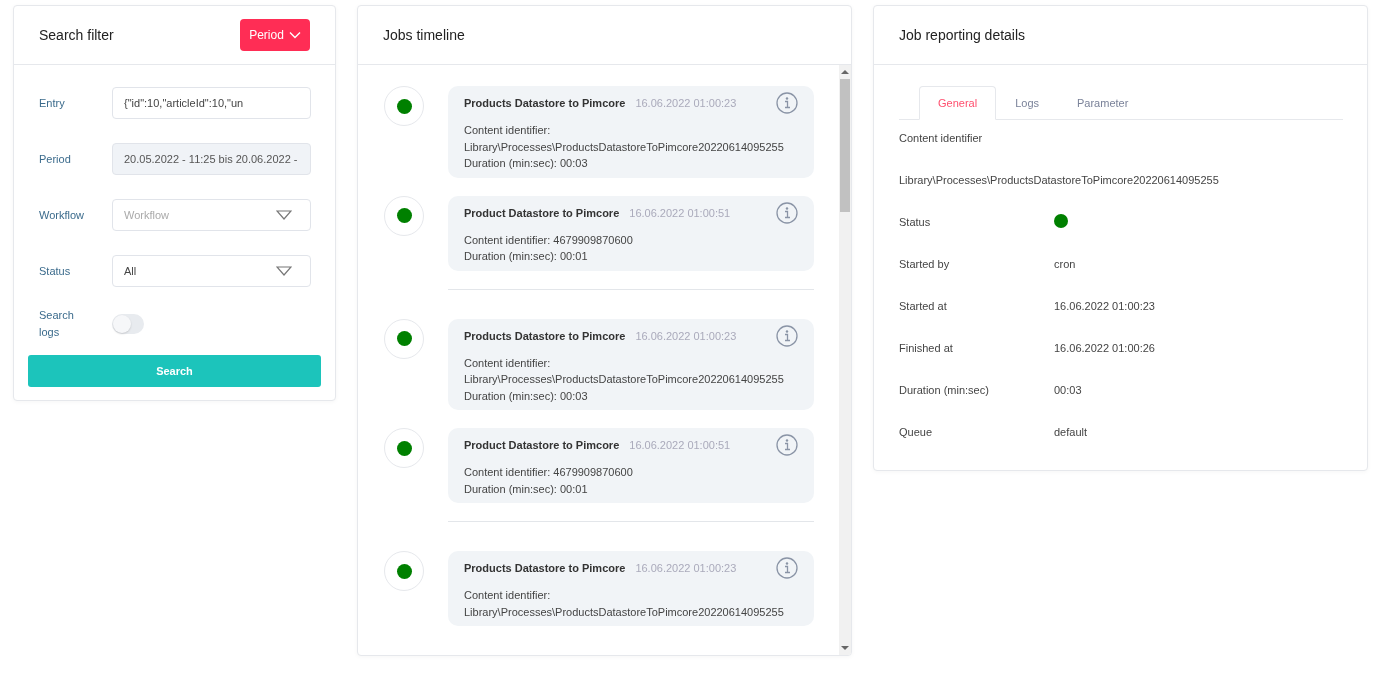 This screenshot has height=690, width=1380. I want to click on field-label: Search logs, so click(57, 324).